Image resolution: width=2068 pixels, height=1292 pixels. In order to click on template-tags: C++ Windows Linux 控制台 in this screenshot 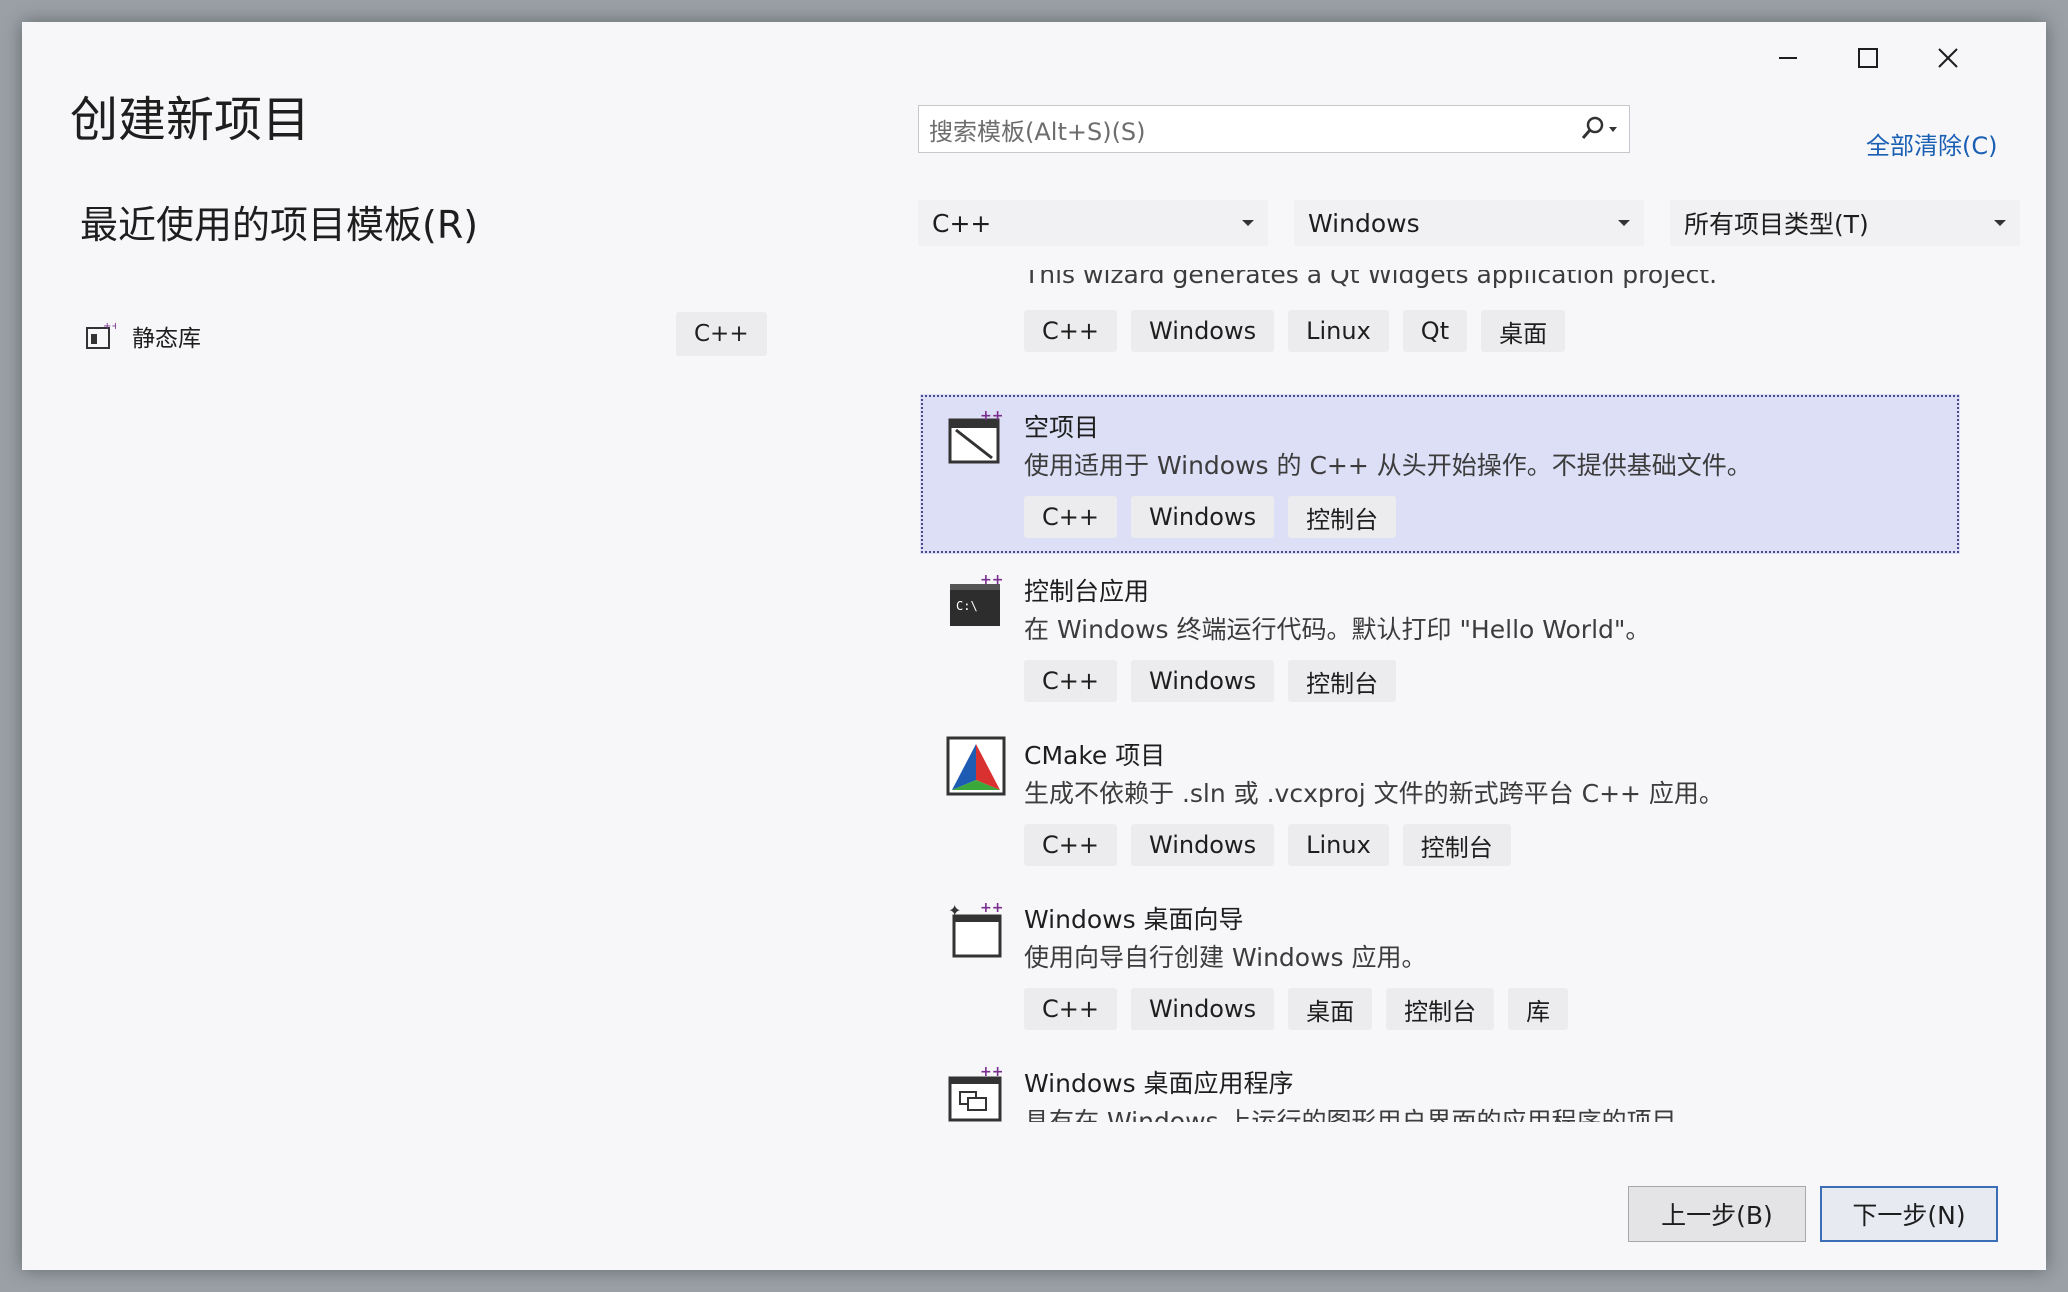, I will do `click(1267, 845)`.